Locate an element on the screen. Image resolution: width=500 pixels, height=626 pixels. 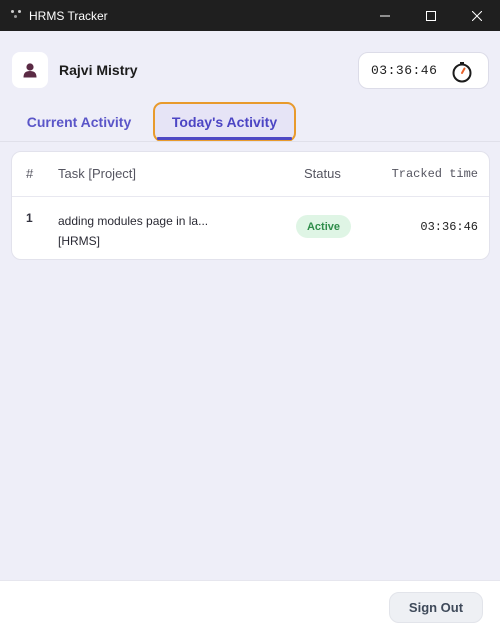
person-icon is located at coordinates (30, 70).